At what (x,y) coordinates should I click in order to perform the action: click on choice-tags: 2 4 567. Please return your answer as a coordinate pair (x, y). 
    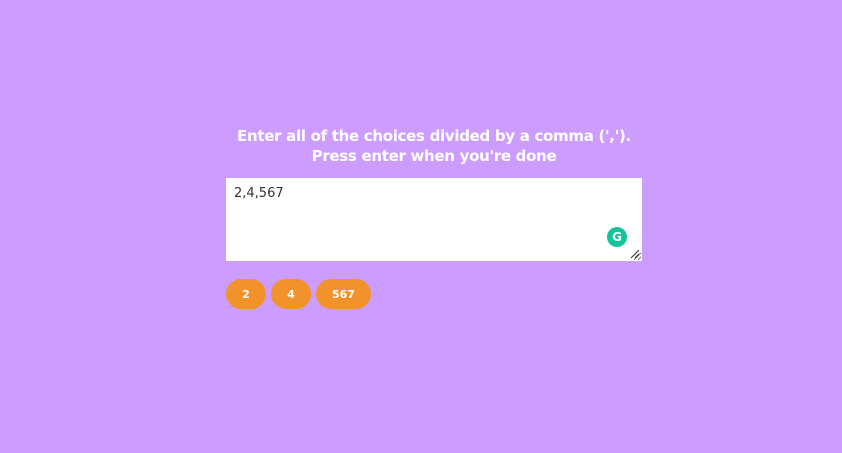
    Looking at the image, I should click on (434, 294).